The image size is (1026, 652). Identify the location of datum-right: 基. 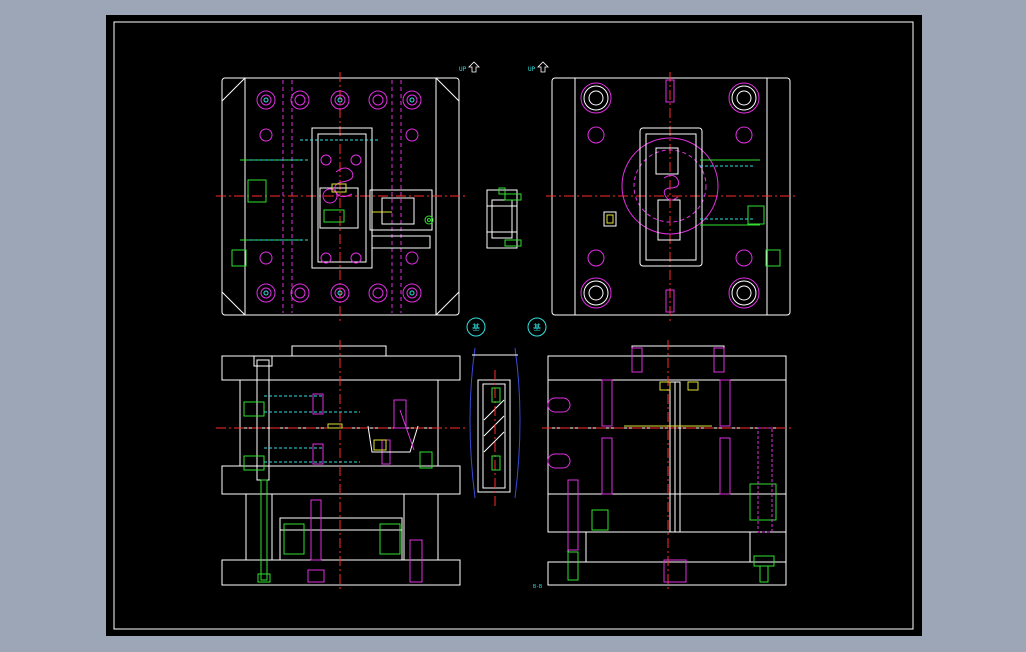
(537, 327).